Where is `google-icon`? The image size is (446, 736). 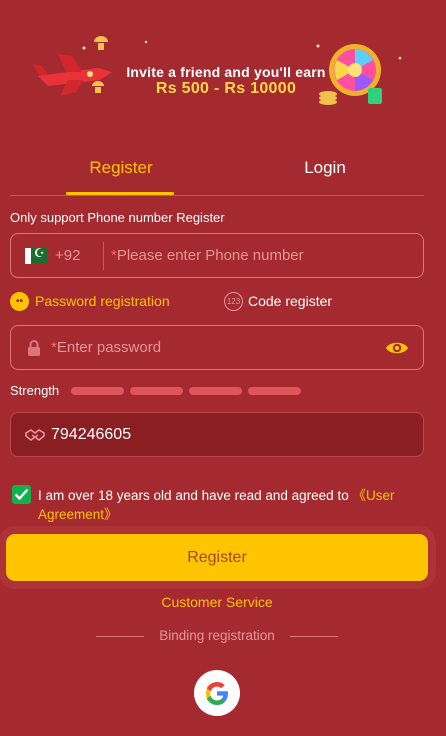
google-icon is located at coordinates (217, 693).